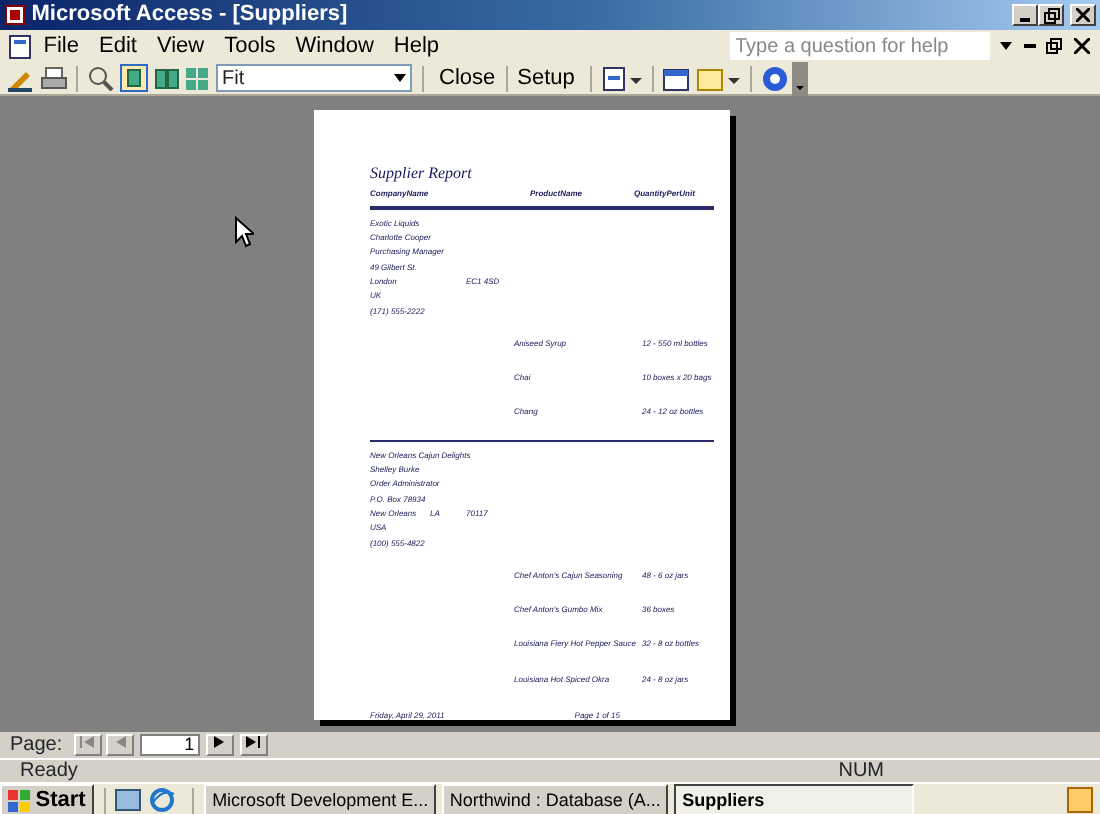  What do you see at coordinates (19, 800) in the screenshot?
I see `windows-logo-icon` at bounding box center [19, 800].